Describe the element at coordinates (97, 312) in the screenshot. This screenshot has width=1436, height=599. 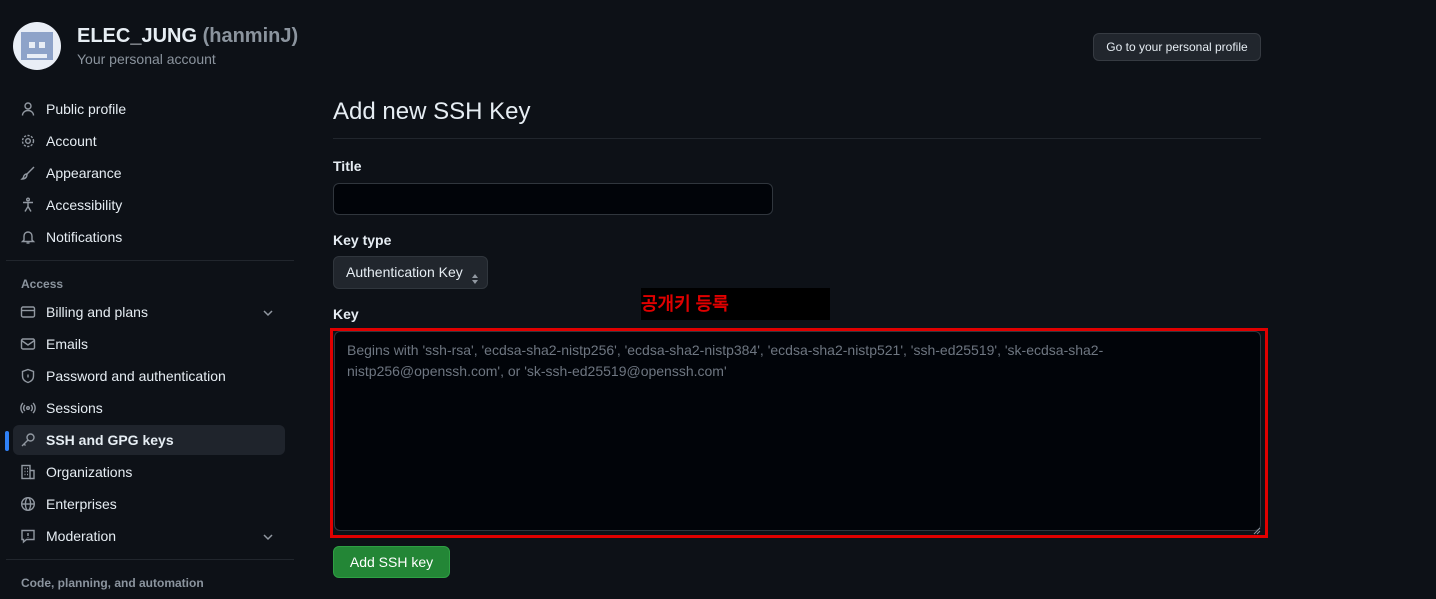
I see `sidebar-item-label: Billing and plans` at that location.